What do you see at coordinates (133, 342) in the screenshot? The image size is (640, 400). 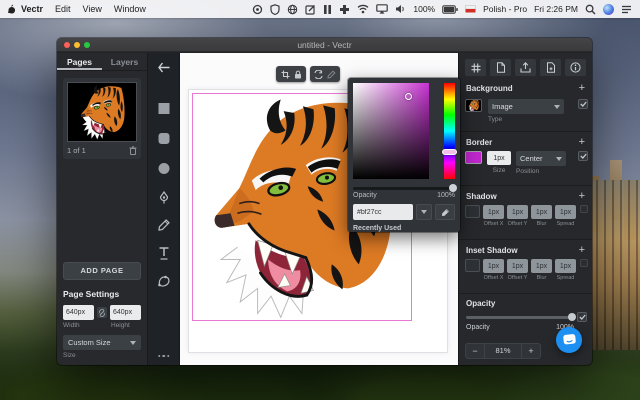 I see `chevron-down-icon` at bounding box center [133, 342].